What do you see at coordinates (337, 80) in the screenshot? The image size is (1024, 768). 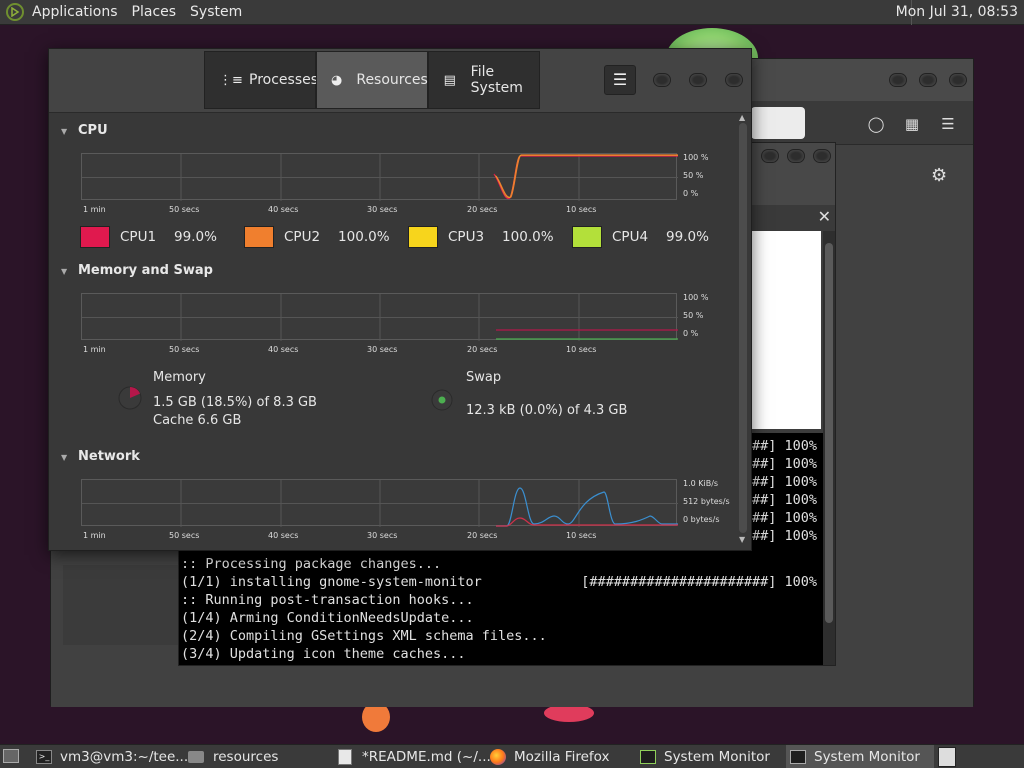 I see `gauge-icon: ◕` at bounding box center [337, 80].